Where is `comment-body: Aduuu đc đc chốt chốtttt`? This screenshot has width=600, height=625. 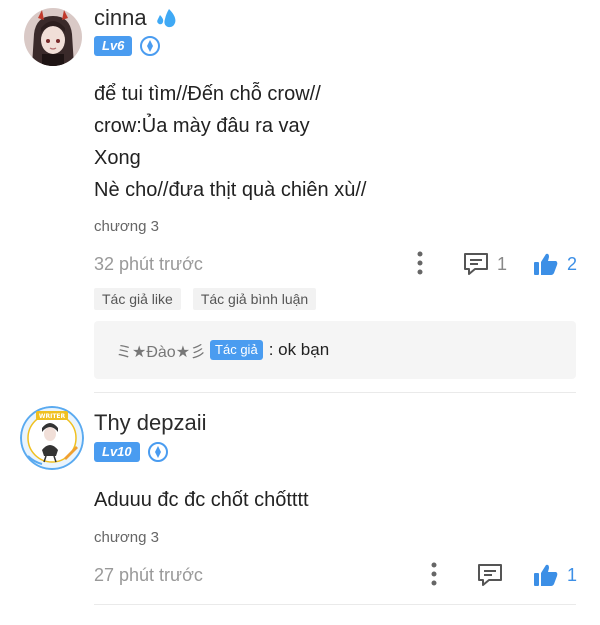
comment-body: Aduuu đc đc chốt chốtttt is located at coordinates (201, 500).